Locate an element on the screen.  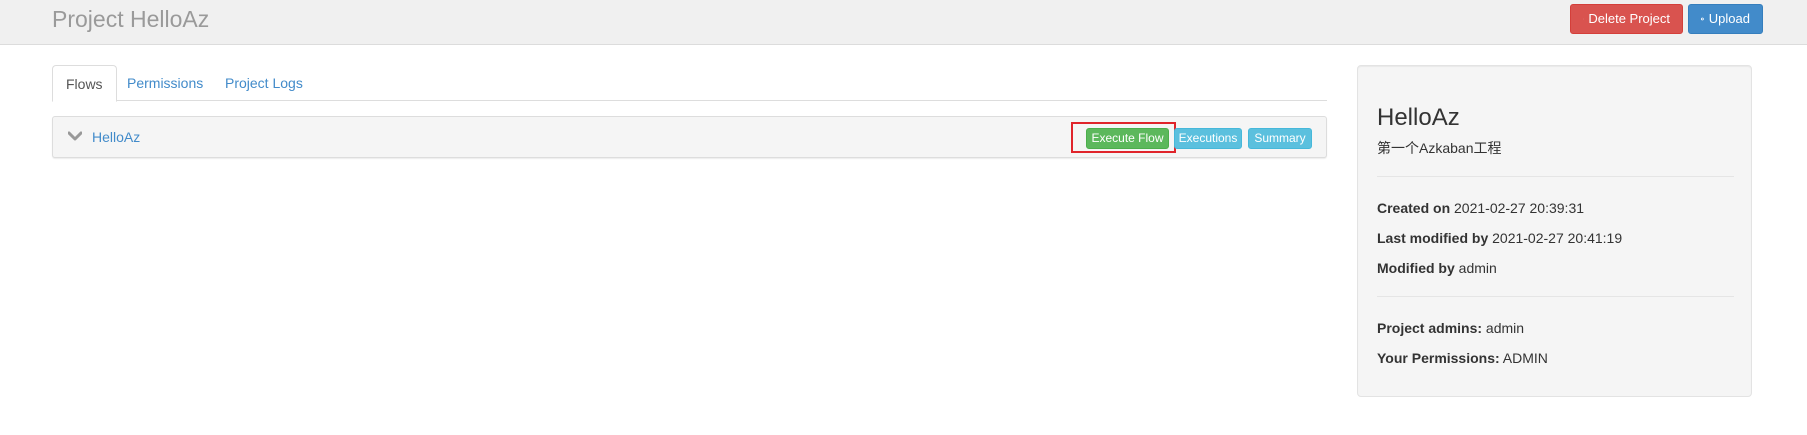
tab-project-logs: Project Logs is located at coordinates (264, 83).